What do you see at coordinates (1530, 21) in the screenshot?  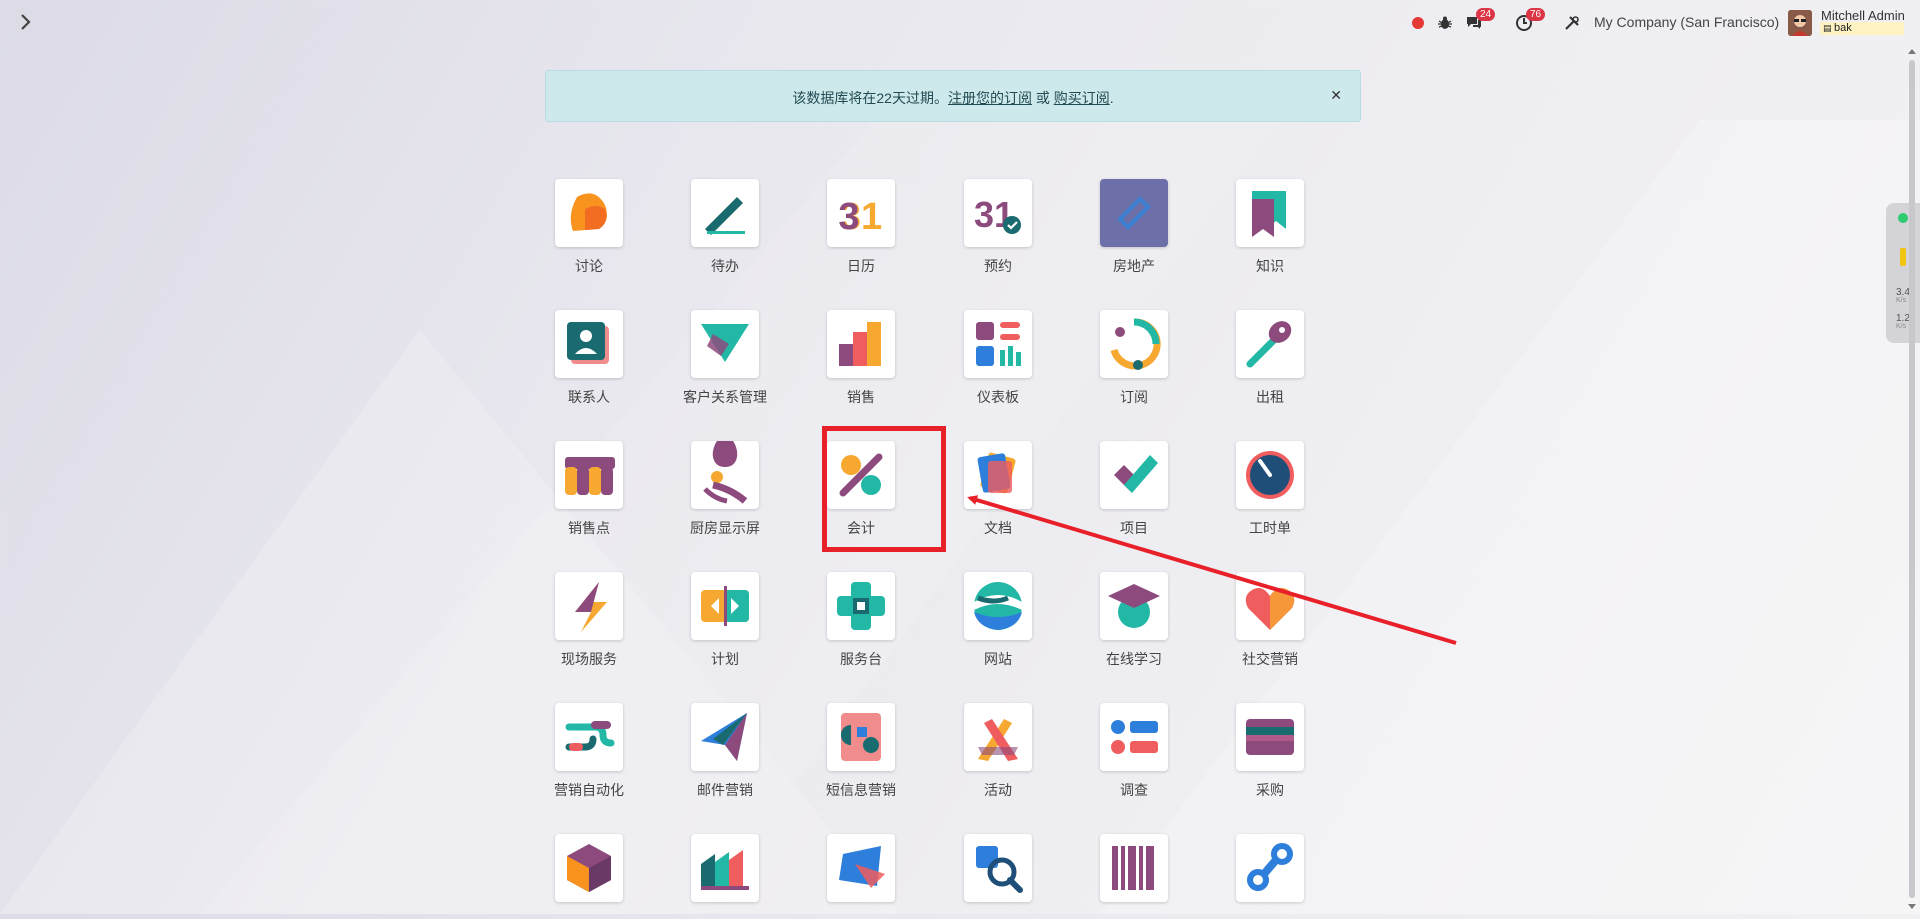 I see `activity-clock-icon: 76` at bounding box center [1530, 21].